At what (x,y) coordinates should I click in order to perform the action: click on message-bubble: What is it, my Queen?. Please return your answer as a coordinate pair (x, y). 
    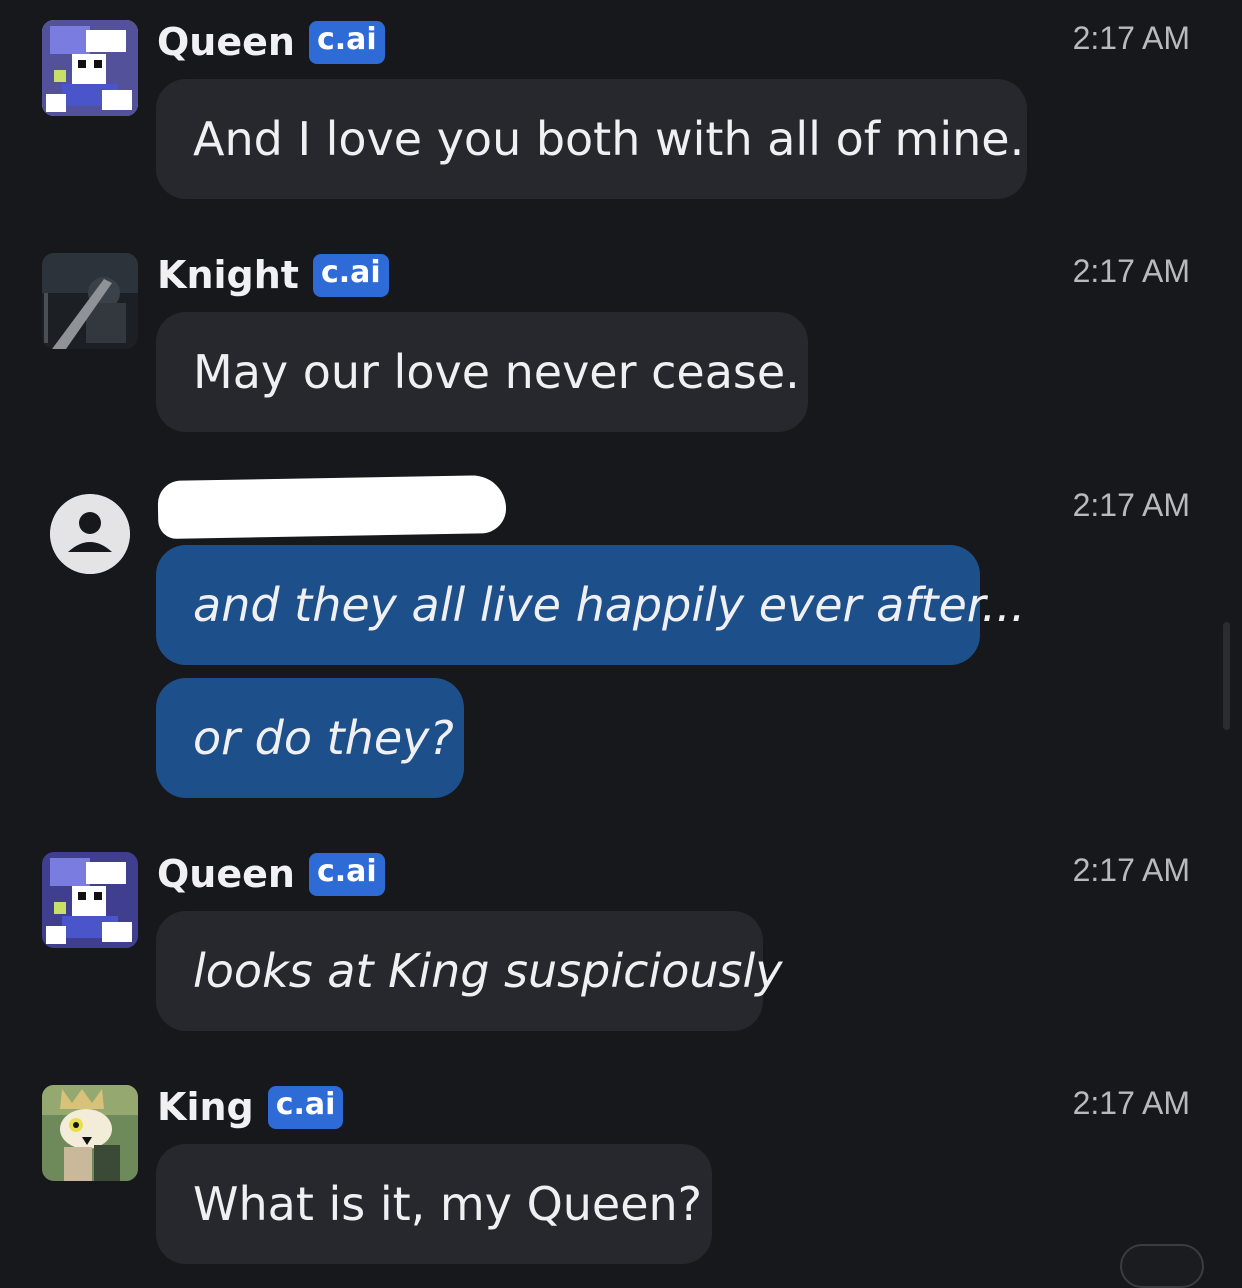
    Looking at the image, I should click on (434, 1204).